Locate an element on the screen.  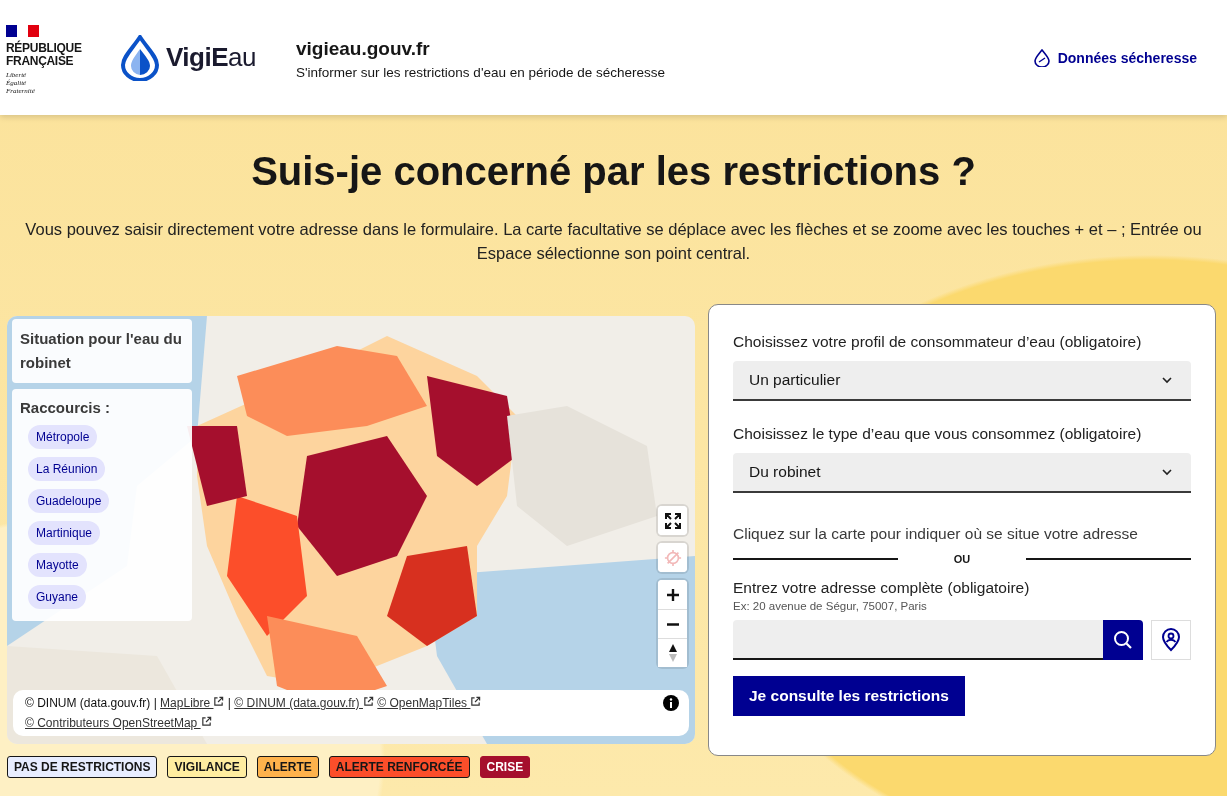
shortcut-chip: Guyane is located at coordinates (57, 597).